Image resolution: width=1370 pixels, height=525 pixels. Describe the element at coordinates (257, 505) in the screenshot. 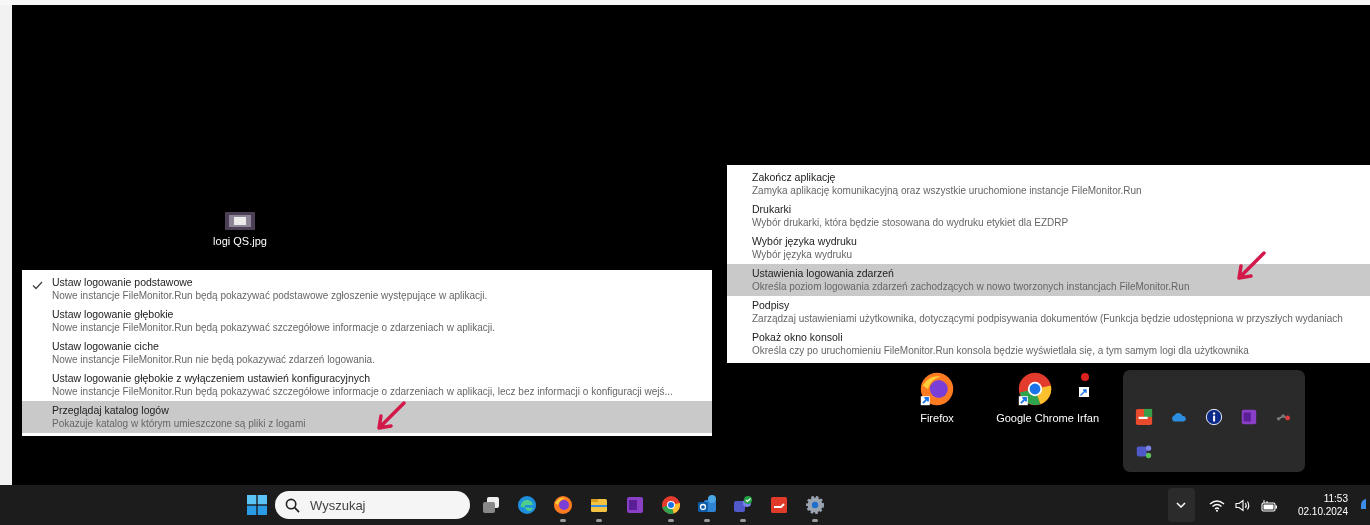

I see `start-icon` at that location.